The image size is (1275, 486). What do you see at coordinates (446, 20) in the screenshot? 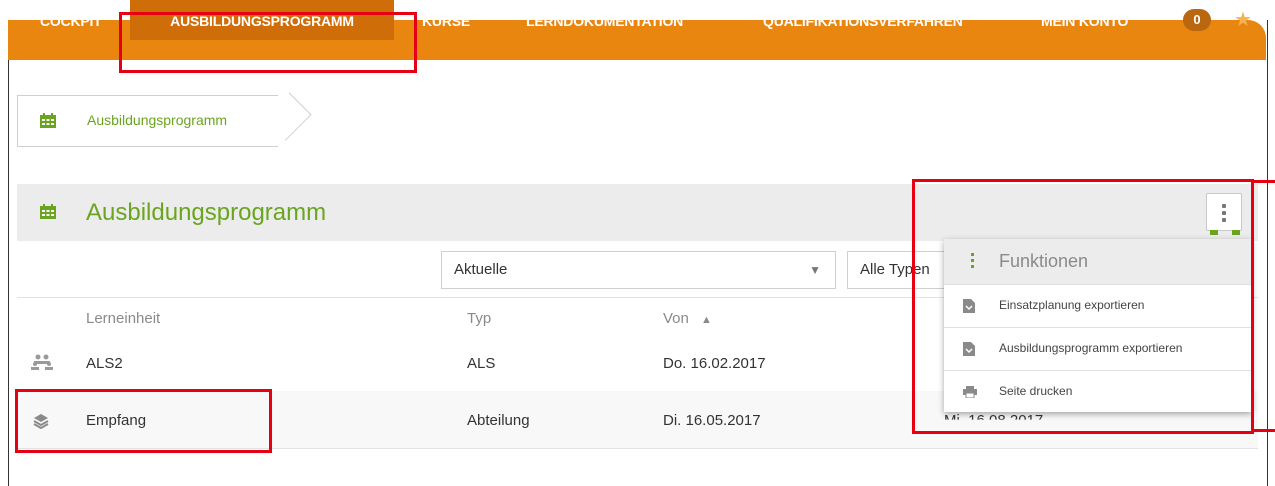
I see `nav-item-kurse: KURSE` at bounding box center [446, 20].